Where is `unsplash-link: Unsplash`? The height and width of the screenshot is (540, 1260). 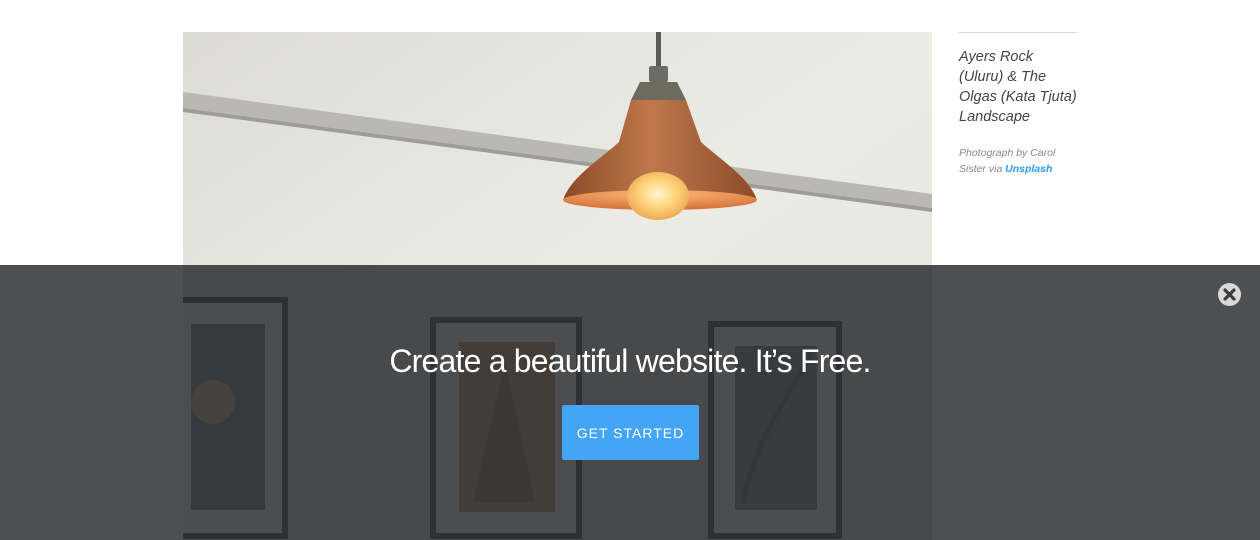 unsplash-link: Unsplash is located at coordinates (1028, 169).